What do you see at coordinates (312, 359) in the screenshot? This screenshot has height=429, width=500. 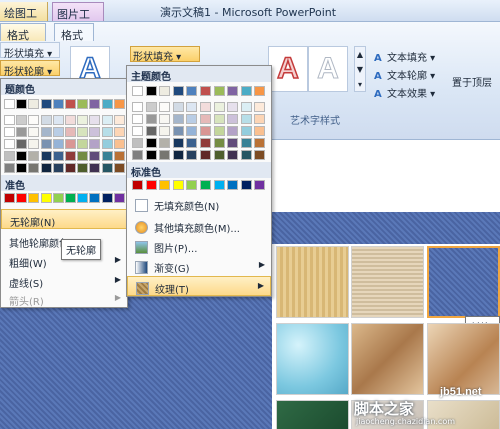 I see `texture-water-droplets` at bounding box center [312, 359].